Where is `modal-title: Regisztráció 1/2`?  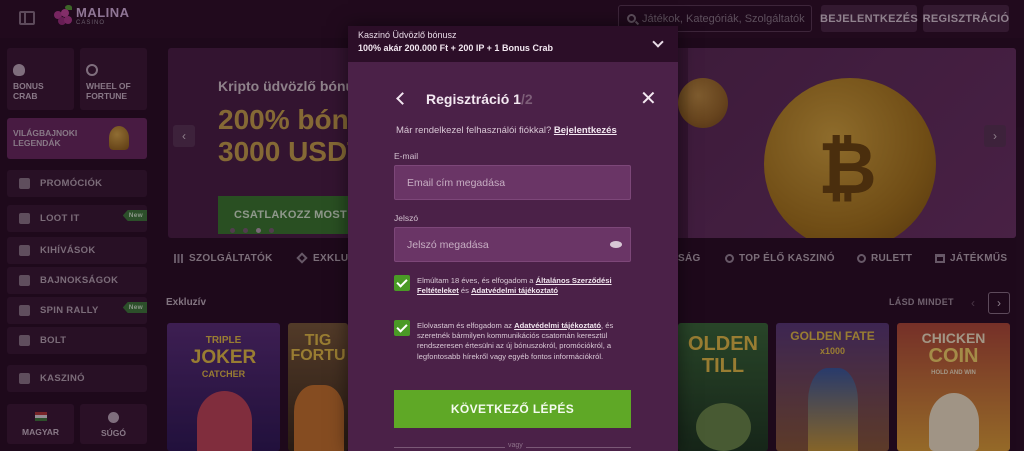 modal-title: Regisztráció 1/2 is located at coordinates (479, 99).